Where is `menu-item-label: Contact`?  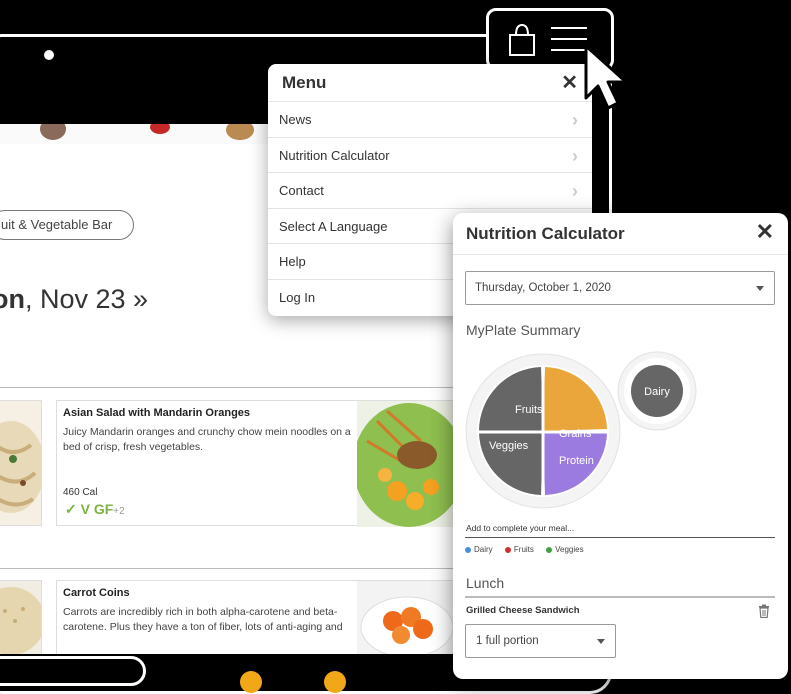
menu-item-label: Contact is located at coordinates (301, 190).